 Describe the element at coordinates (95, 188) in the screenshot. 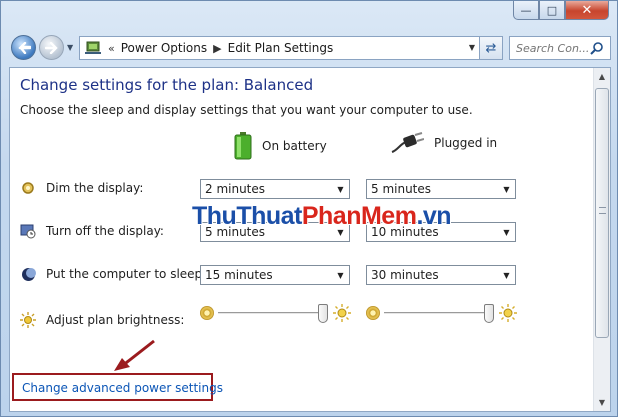

I see `dim-display-label: Dim the display:` at that location.